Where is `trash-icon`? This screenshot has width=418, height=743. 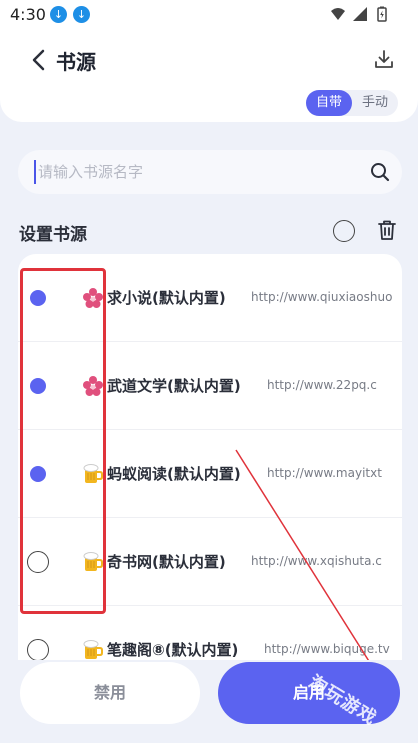
trash-icon is located at coordinates (387, 230).